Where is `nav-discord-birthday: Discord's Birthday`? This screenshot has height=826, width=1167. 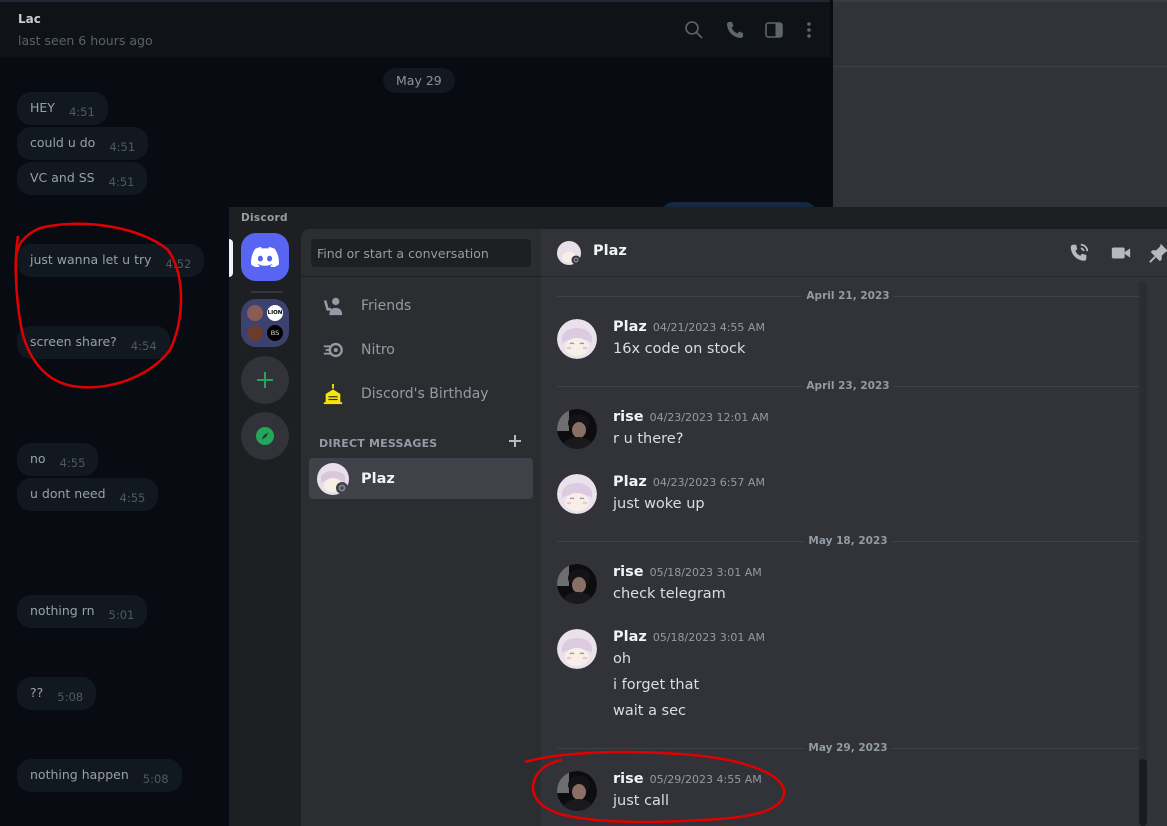 nav-discord-birthday: Discord's Birthday is located at coordinates (421, 394).